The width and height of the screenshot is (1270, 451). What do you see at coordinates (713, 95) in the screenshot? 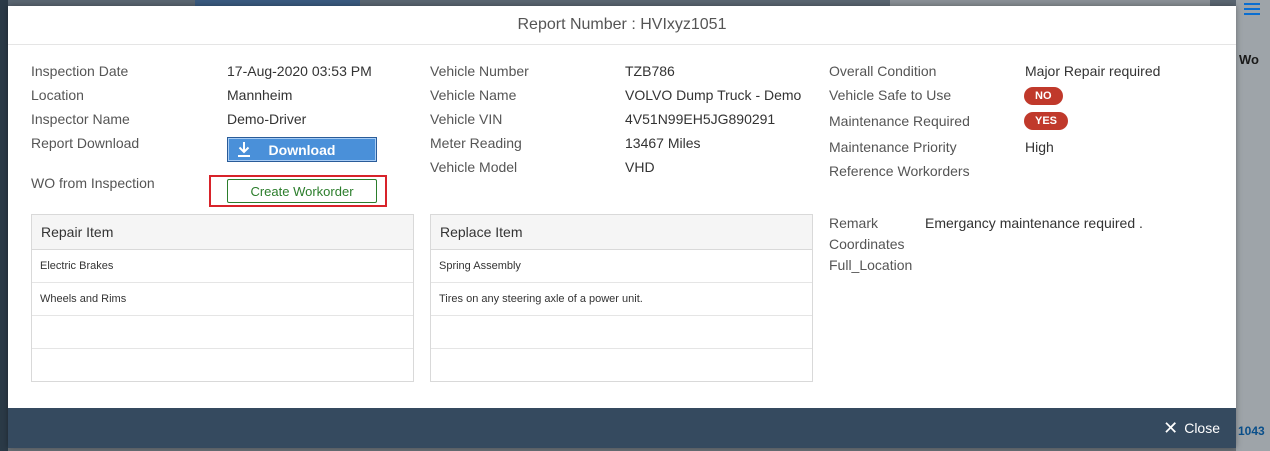
I see `vehicle-name-value: VOLVO Dump Truck - Demo` at bounding box center [713, 95].